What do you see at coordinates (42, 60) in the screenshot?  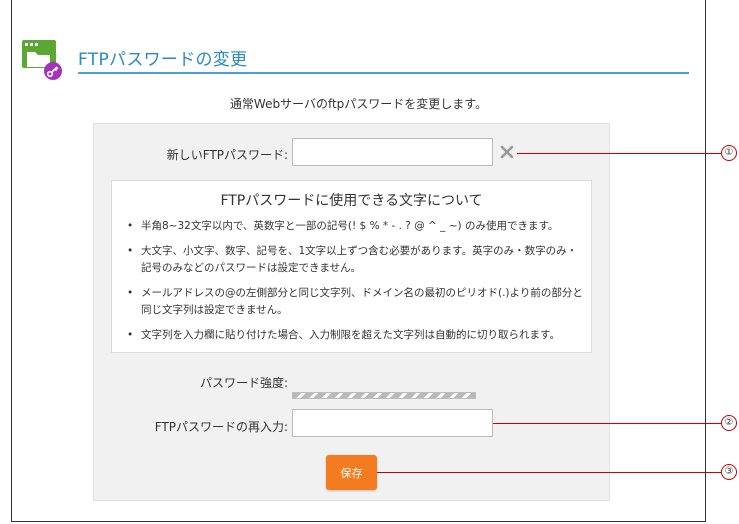 I see `ftp-folder-key-icon` at bounding box center [42, 60].